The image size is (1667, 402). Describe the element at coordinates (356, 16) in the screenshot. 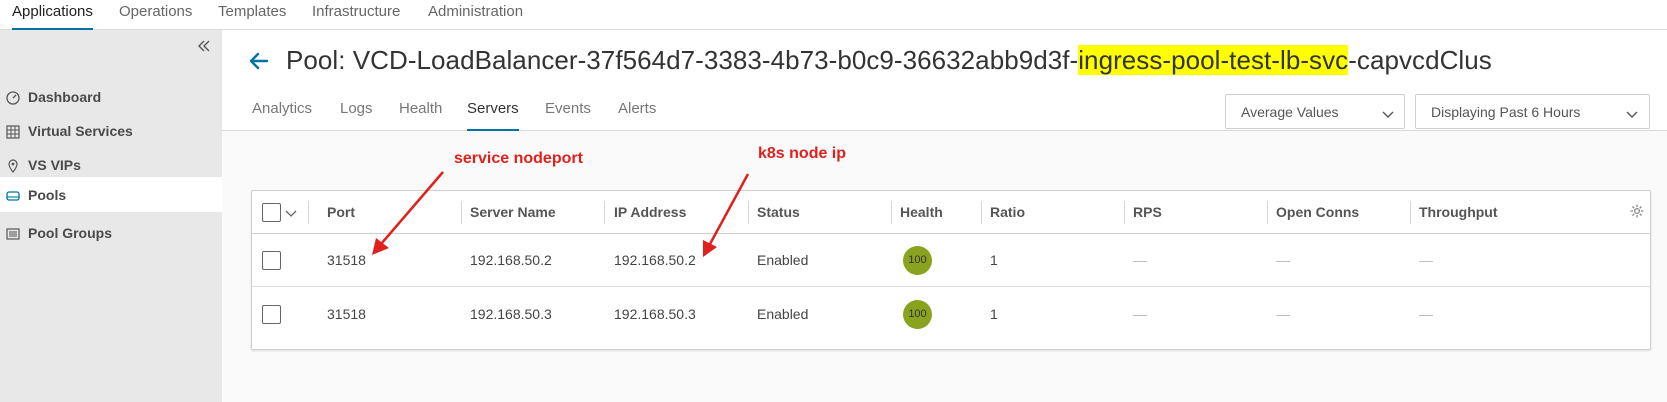

I see `nav-infrastructure: Infrastructure` at that location.